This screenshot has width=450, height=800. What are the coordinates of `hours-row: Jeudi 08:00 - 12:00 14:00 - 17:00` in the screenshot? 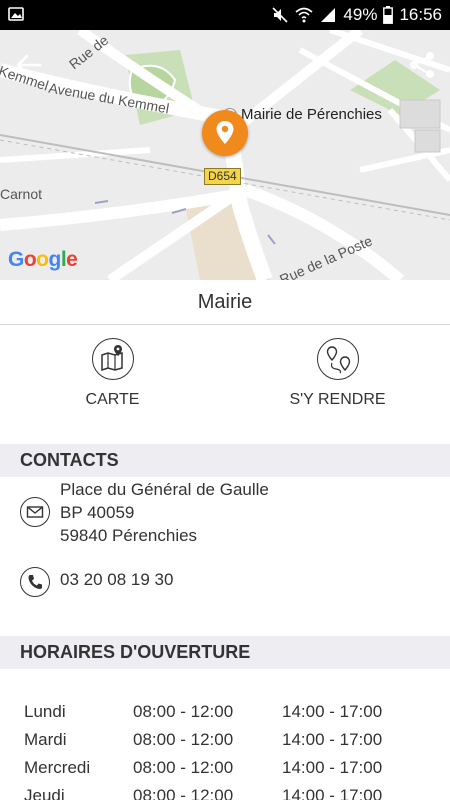 It's located at (224, 793).